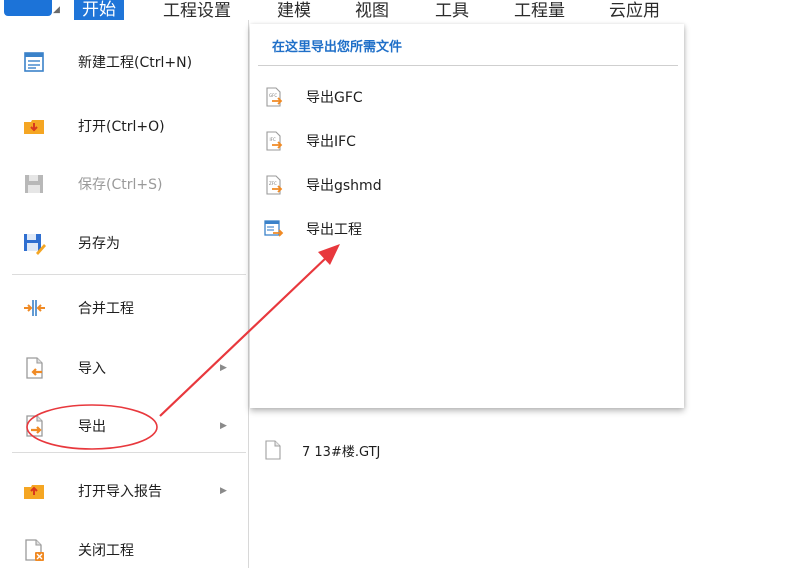  Describe the element at coordinates (341, 452) in the screenshot. I see `recent-file-label: 7 13#楼.GTJ` at that location.